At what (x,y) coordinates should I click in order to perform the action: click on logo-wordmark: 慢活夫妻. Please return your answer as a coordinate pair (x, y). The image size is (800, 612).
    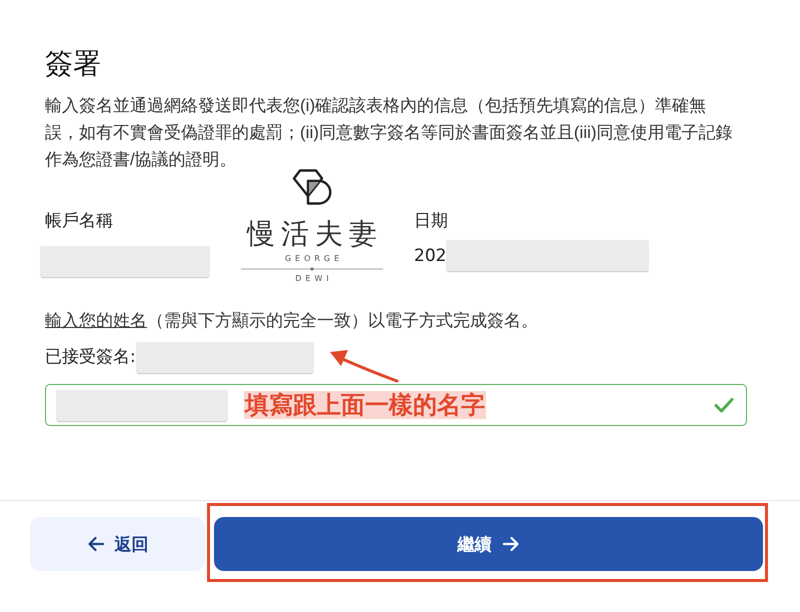
    Looking at the image, I should click on (315, 234).